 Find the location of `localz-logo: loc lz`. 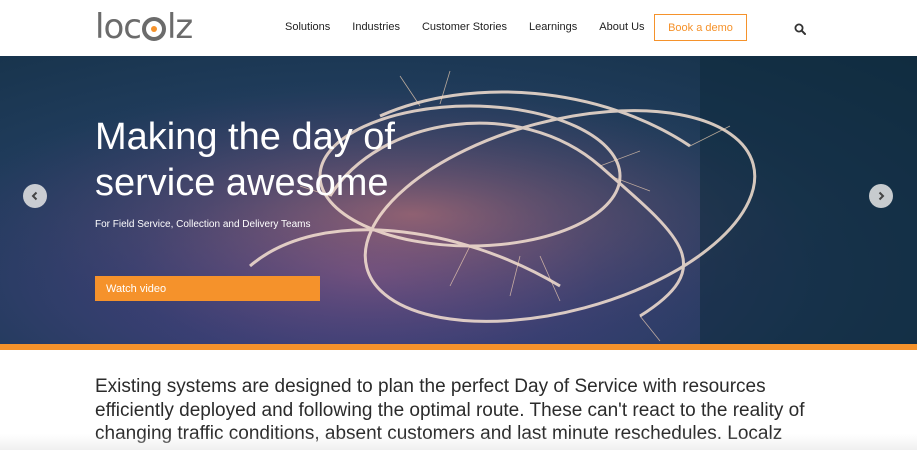

localz-logo: loc lz is located at coordinates (144, 27).